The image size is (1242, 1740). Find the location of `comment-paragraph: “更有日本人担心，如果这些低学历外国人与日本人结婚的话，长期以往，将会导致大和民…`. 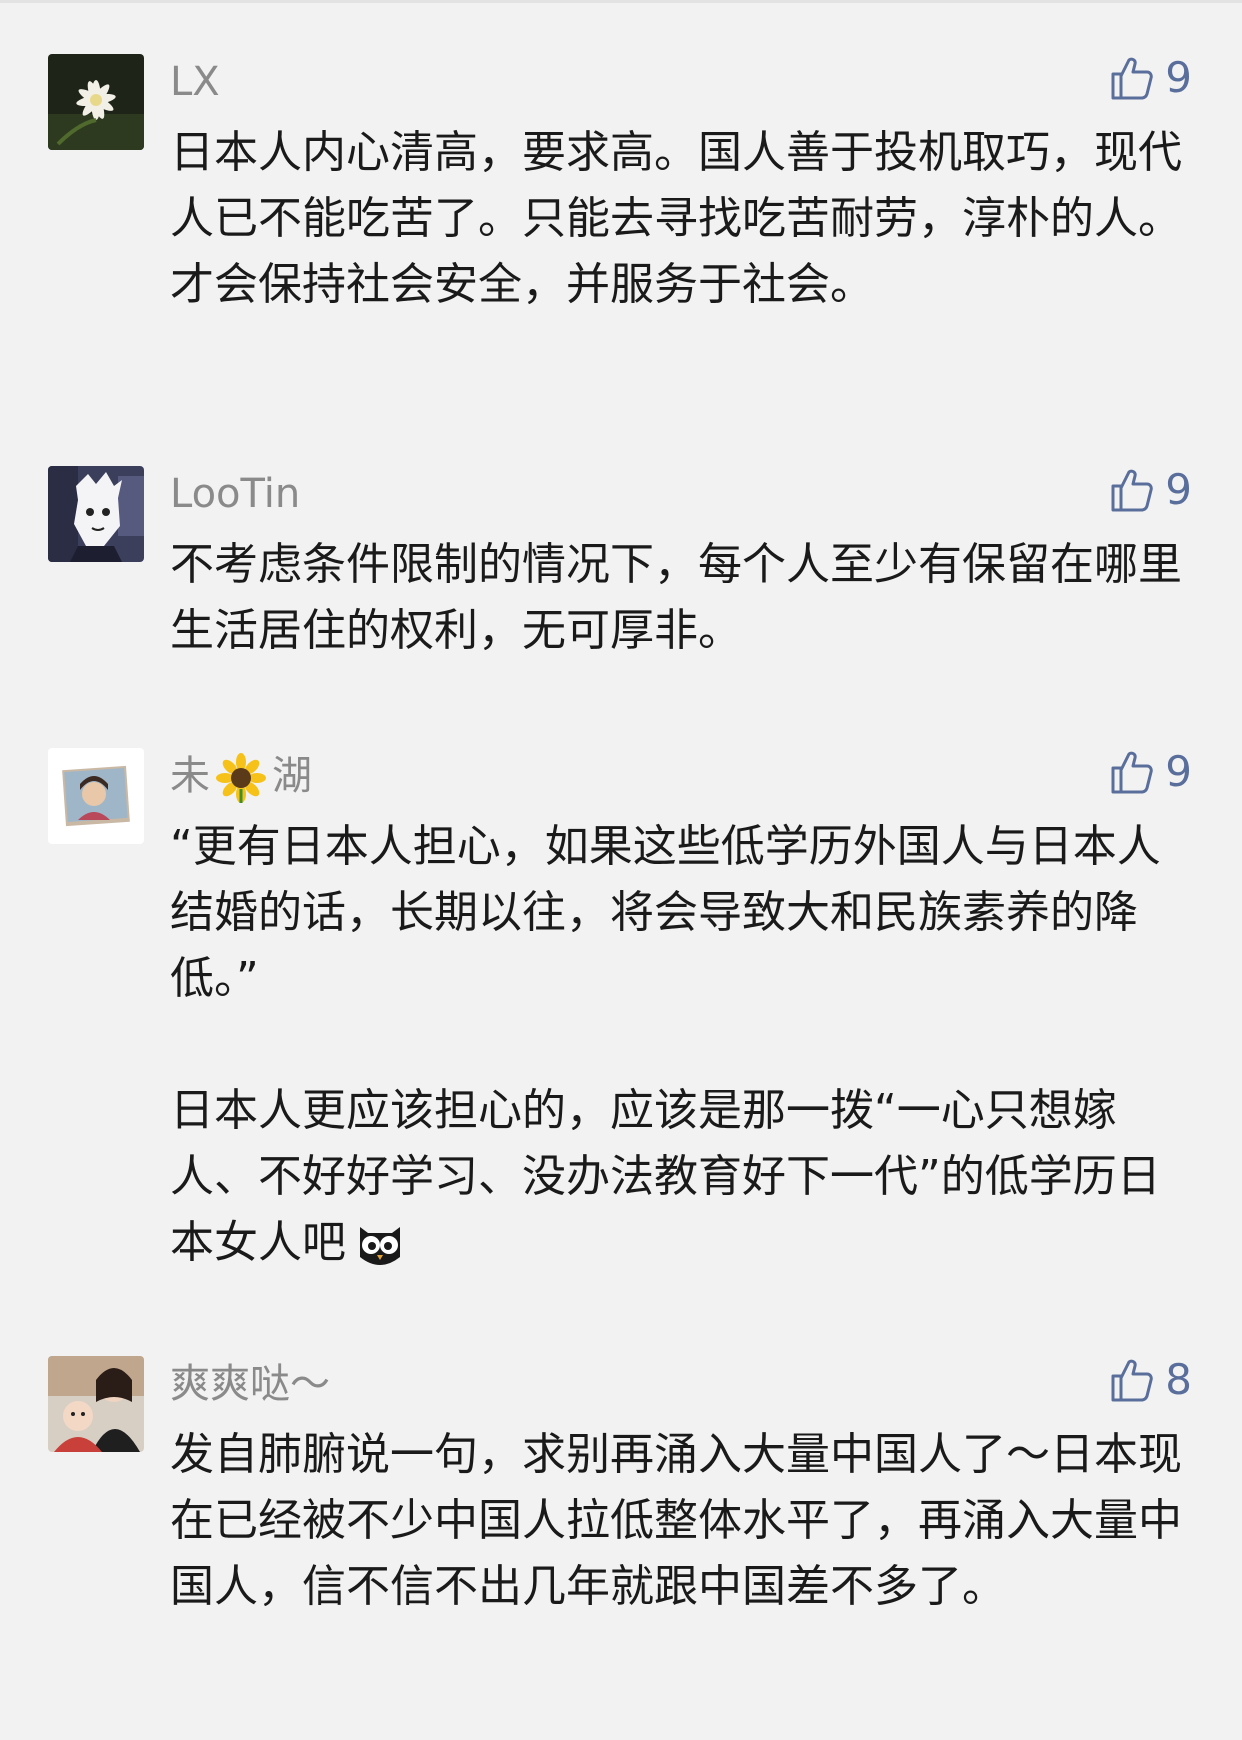

comment-paragraph: “更有日本人担心，如果这些低学历外国人与日本人结婚的话，长期以往，将会导致大和民… is located at coordinates (665, 912).